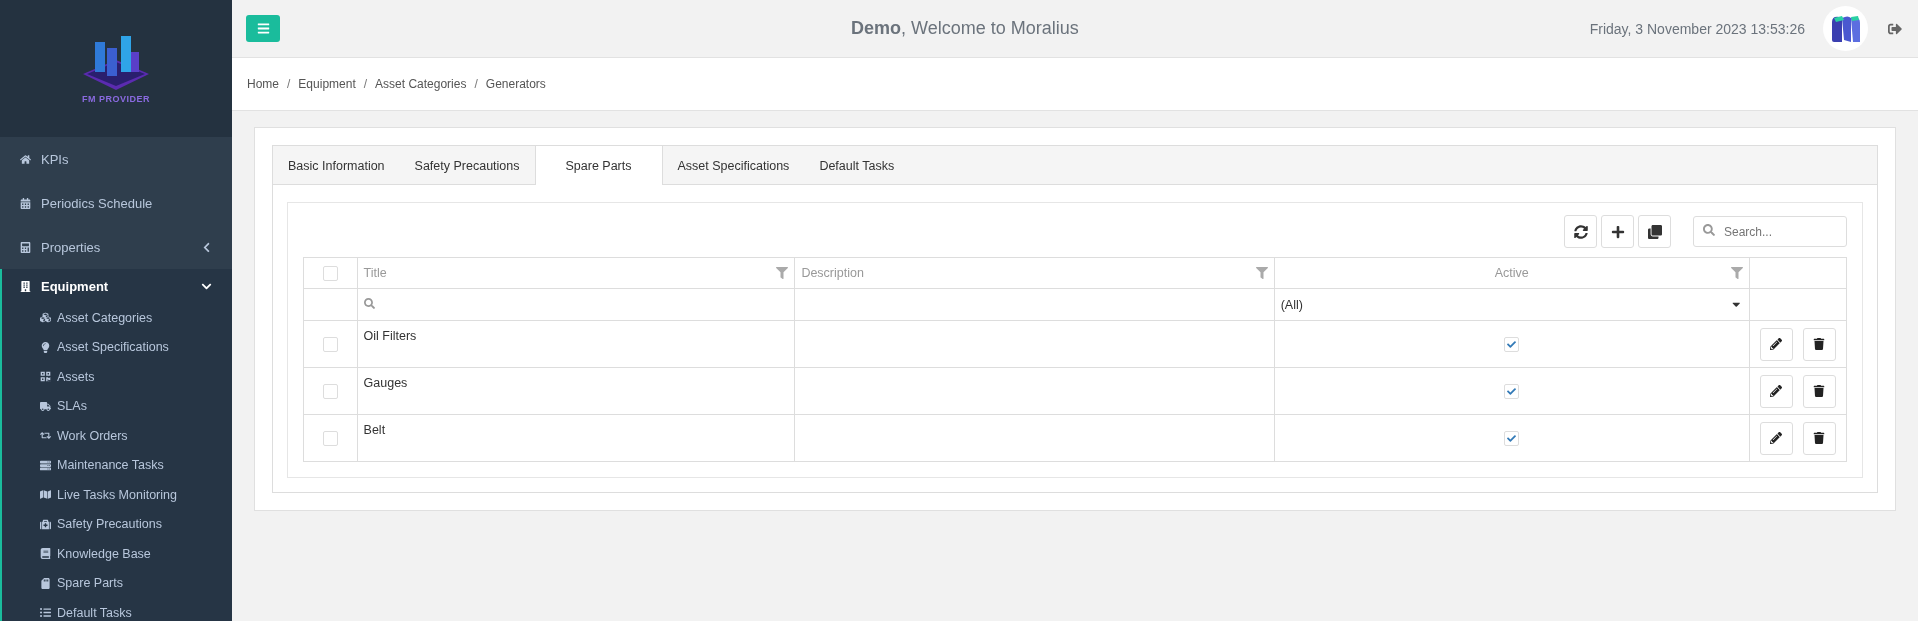  I want to click on sidebar-subitem: Asset Categories, so click(117, 318).